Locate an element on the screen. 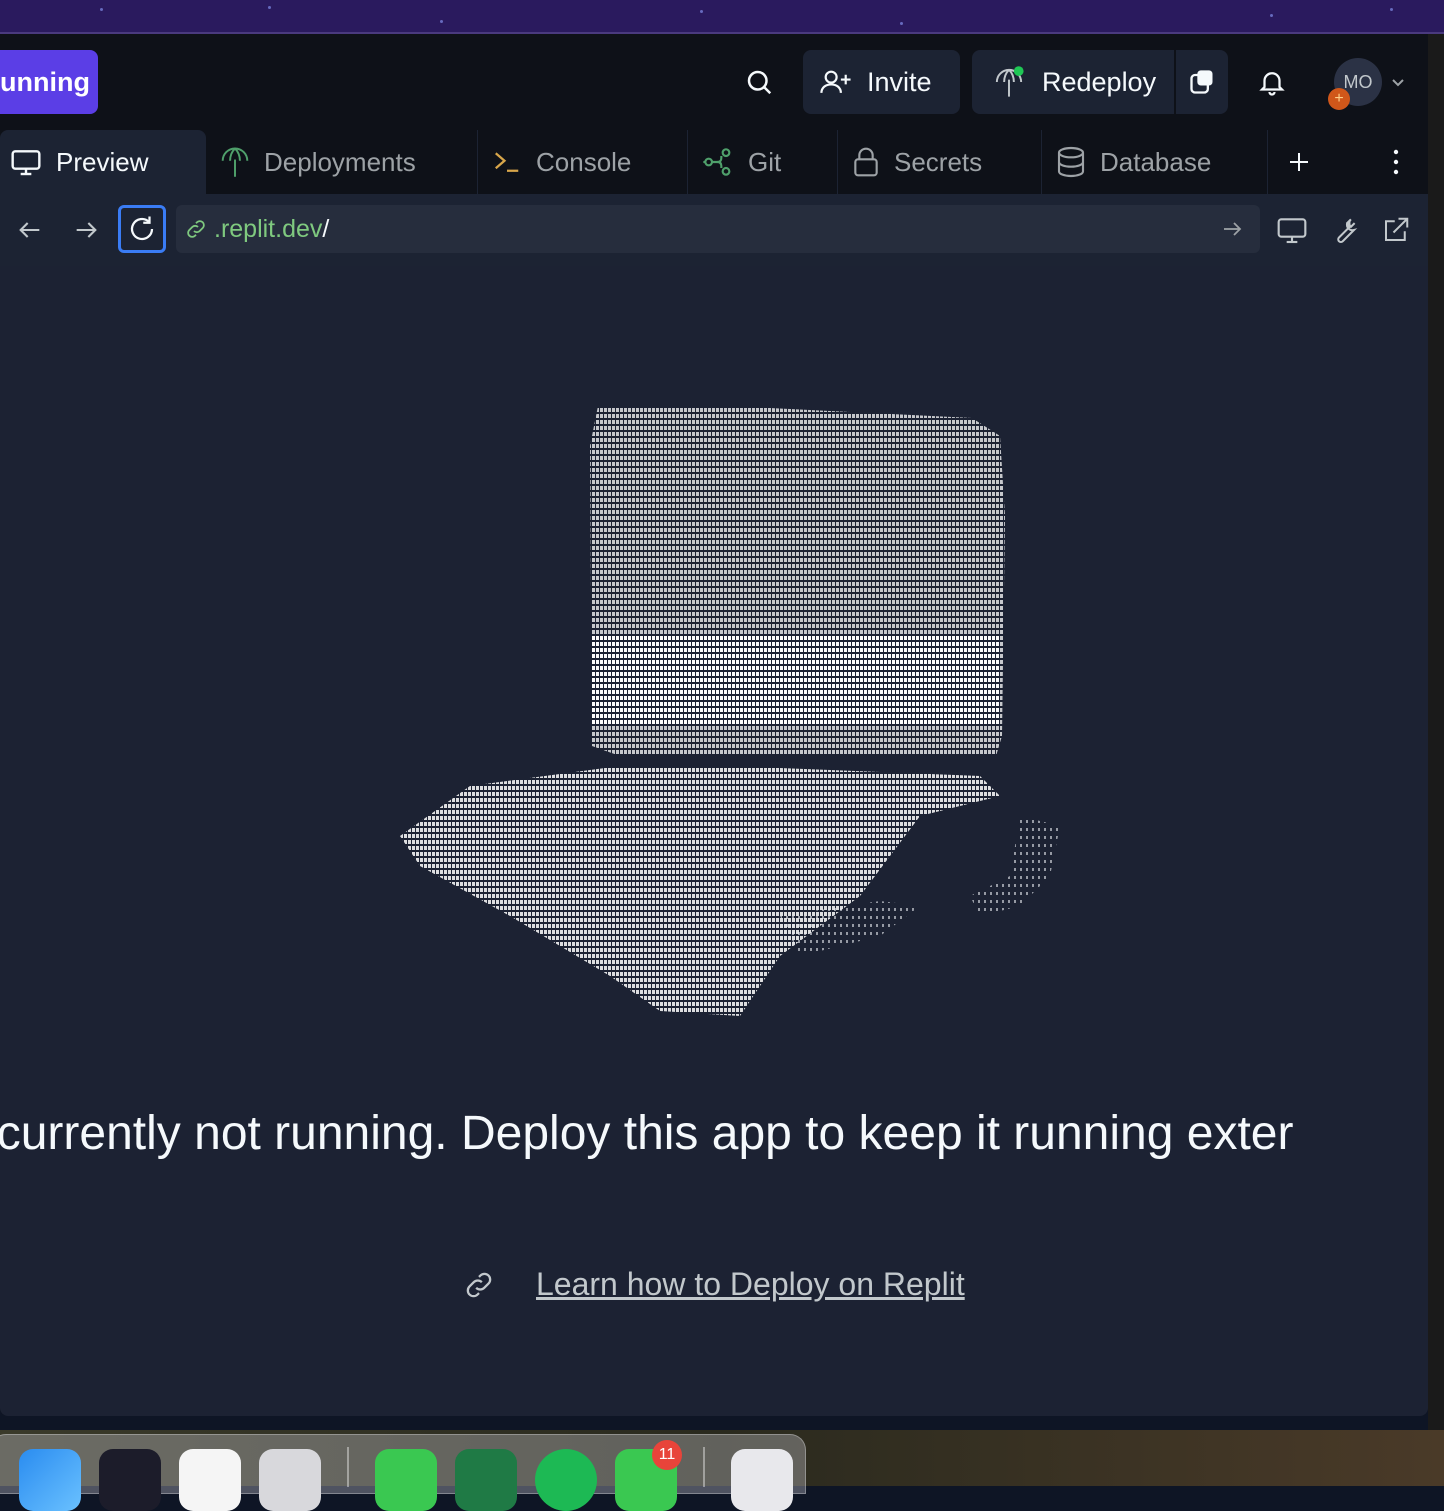  redeploy-options-button is located at coordinates (1202, 82).